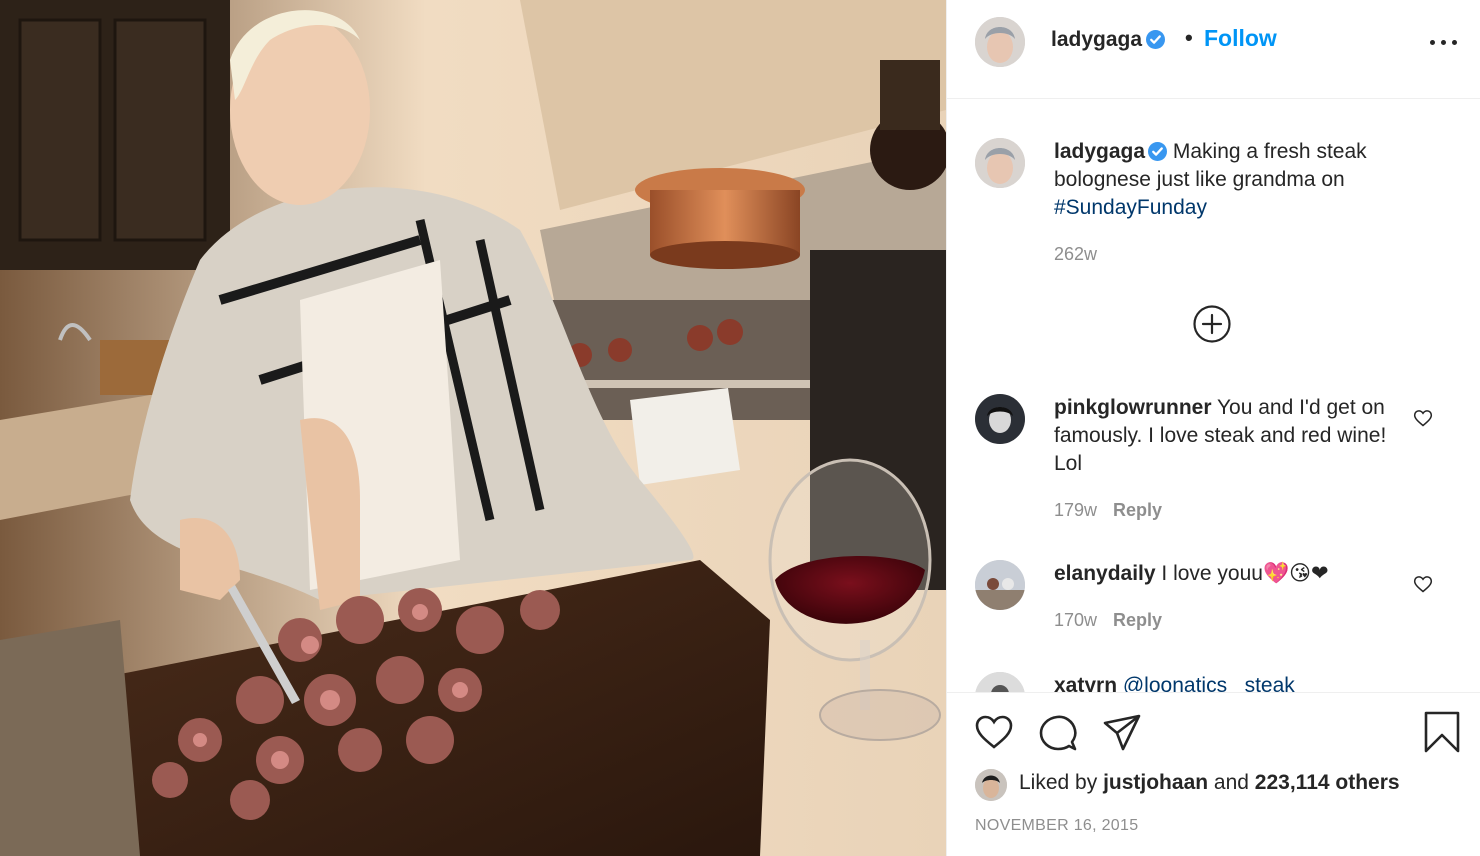 The width and height of the screenshot is (1480, 856). What do you see at coordinates (1130, 207) in the screenshot?
I see `caption-hashtag: #SundayFunday` at bounding box center [1130, 207].